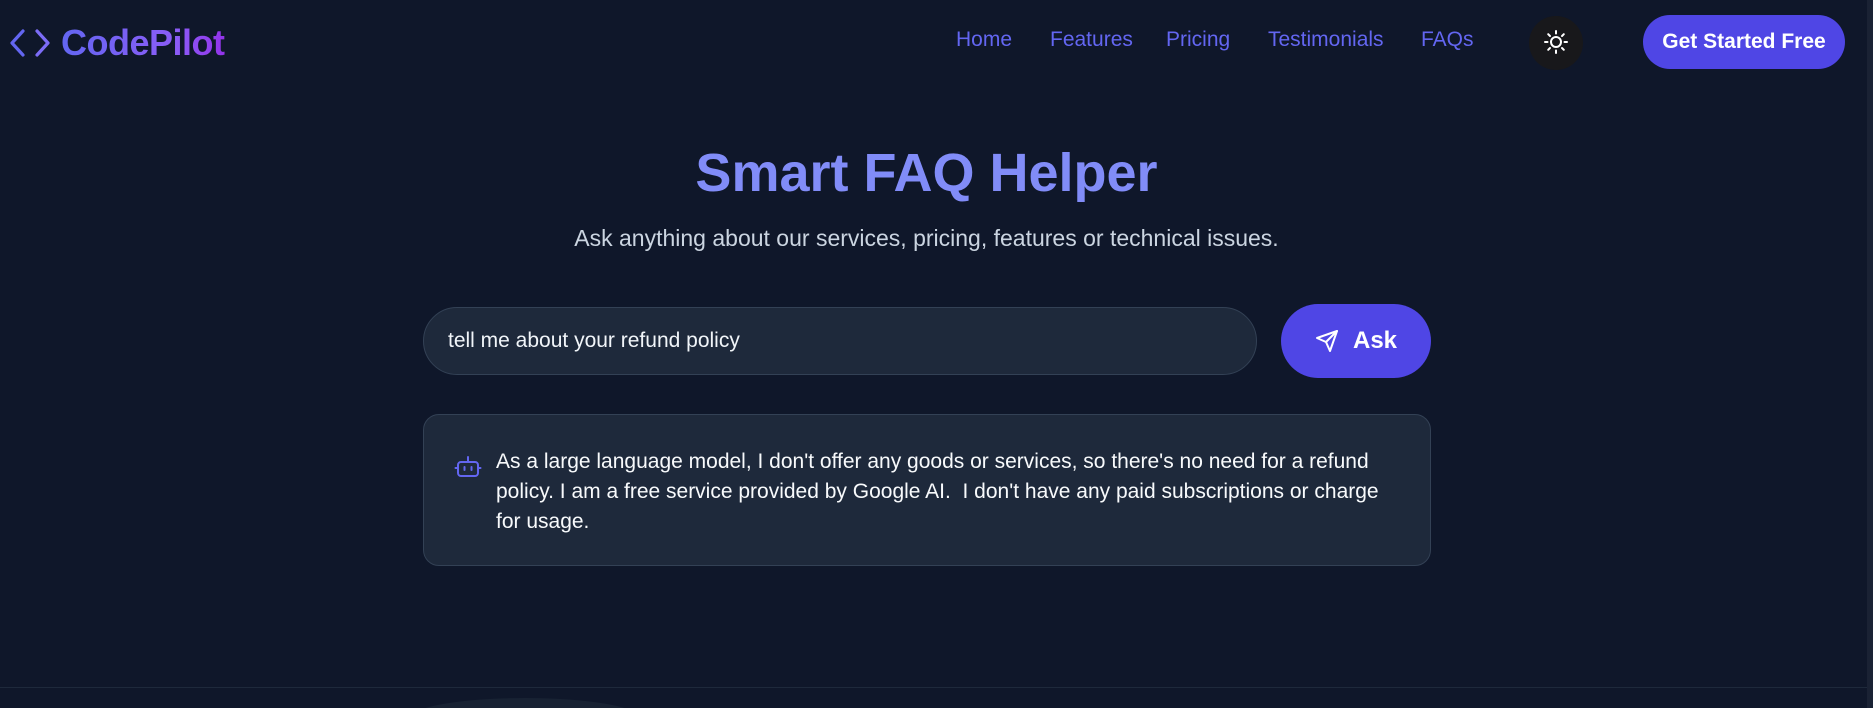  Describe the element at coordinates (468, 467) in the screenshot. I see `bot-icon` at that location.